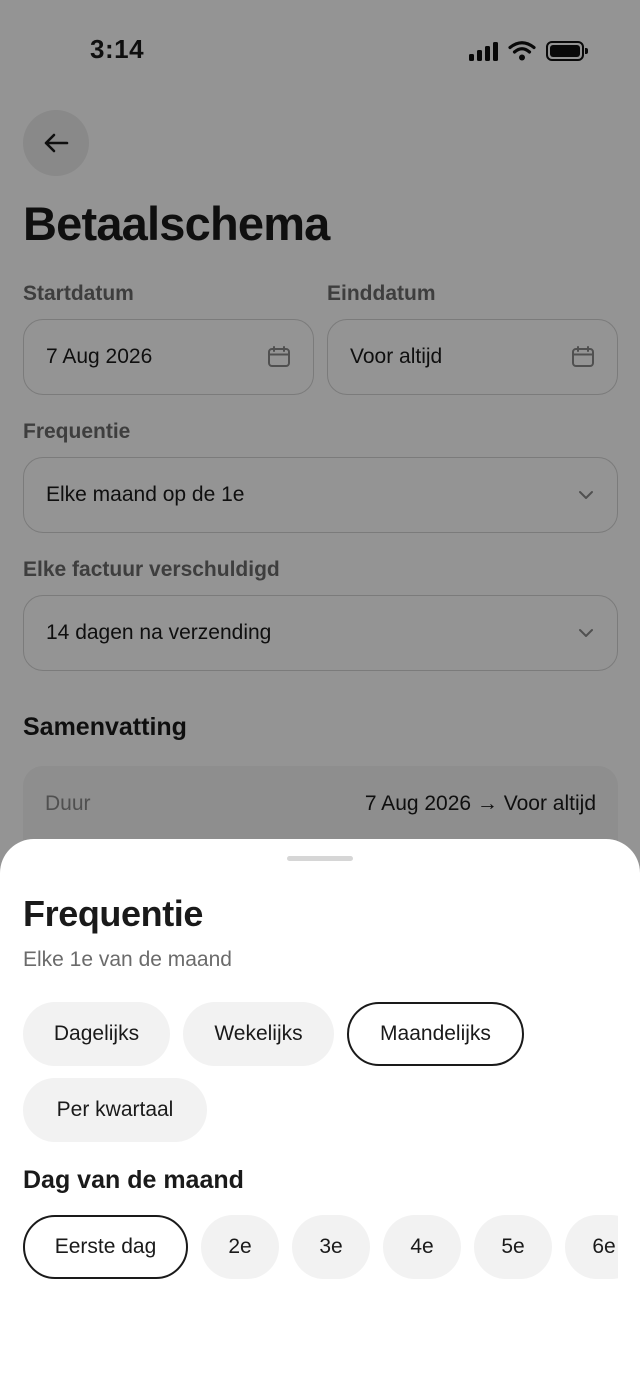 This screenshot has height=1391, width=640. I want to click on sheet-subtitle: Elke 1e van de maand, so click(127, 959).